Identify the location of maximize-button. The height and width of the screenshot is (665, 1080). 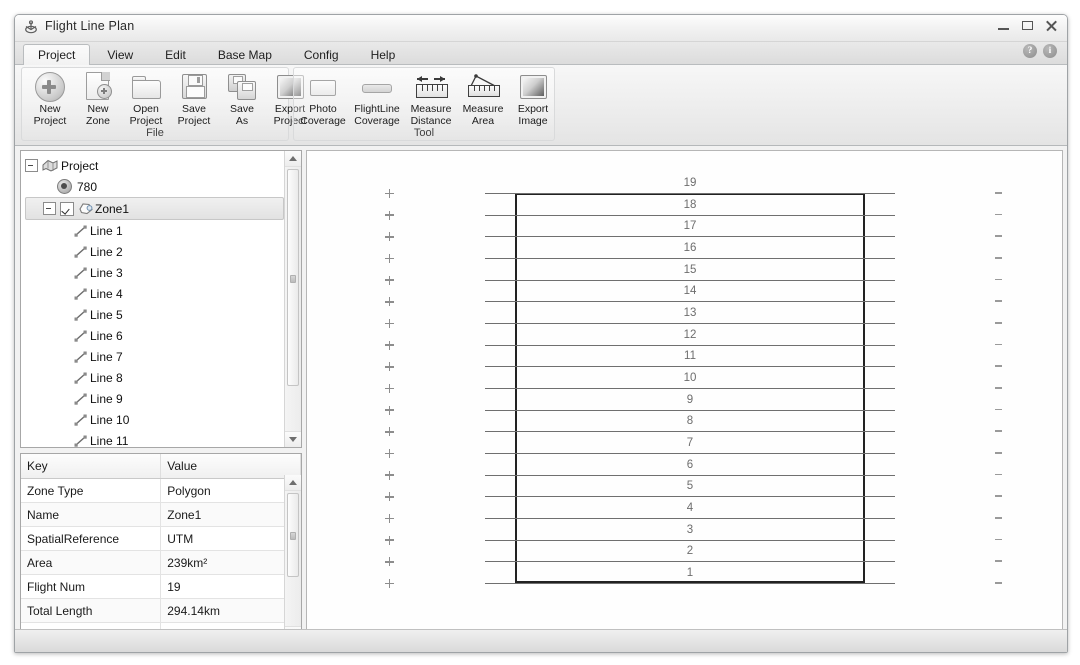
(1027, 25).